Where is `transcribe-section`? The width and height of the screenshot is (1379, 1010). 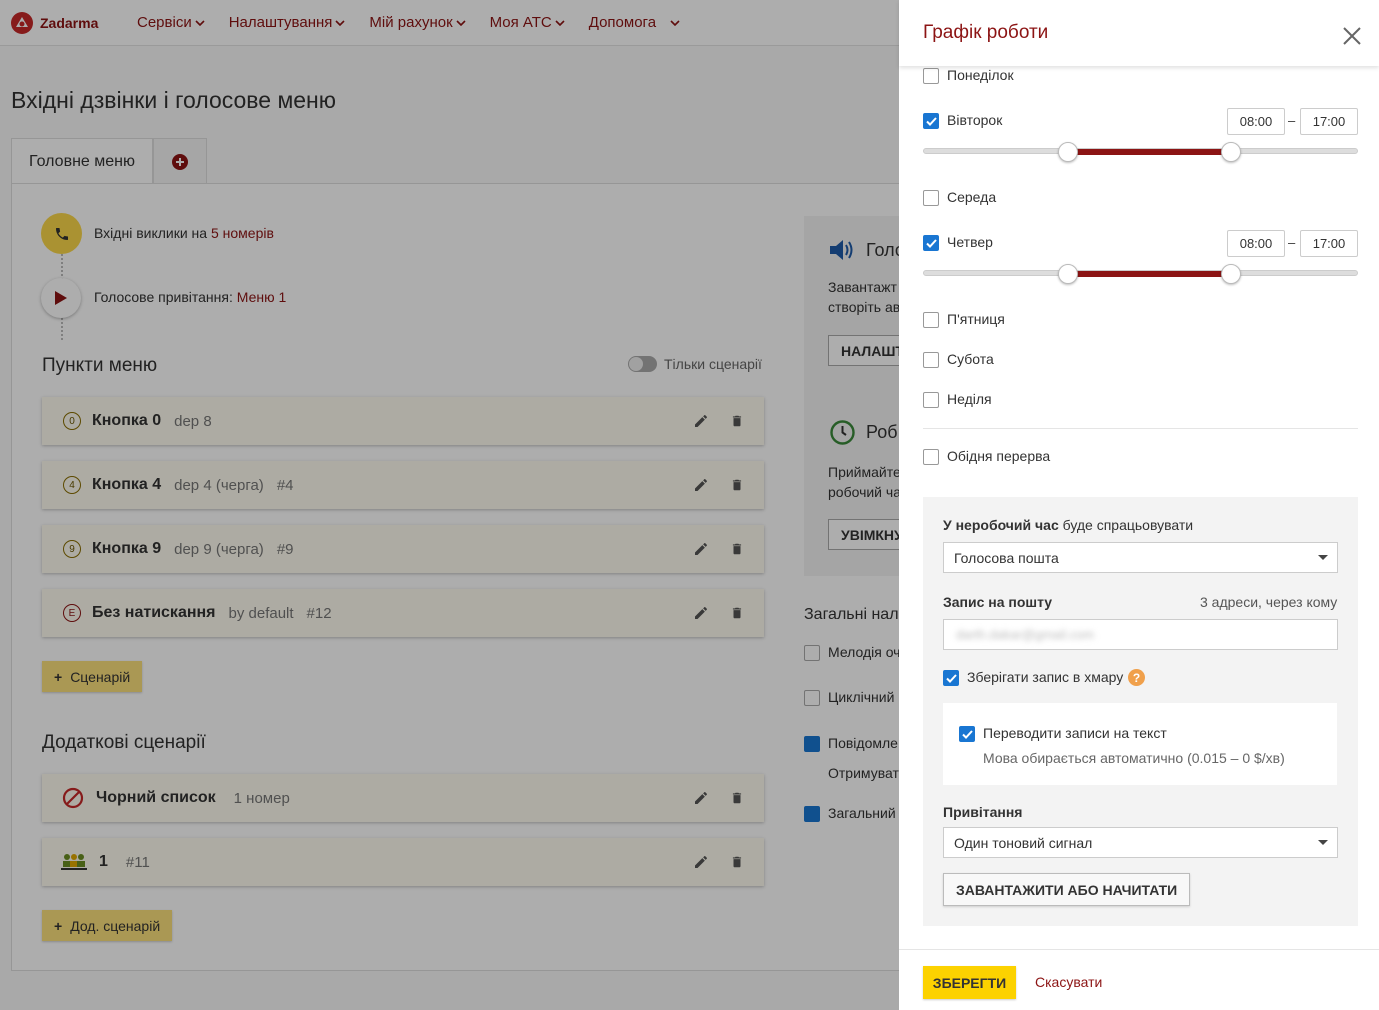 transcribe-section is located at coordinates (1140, 744).